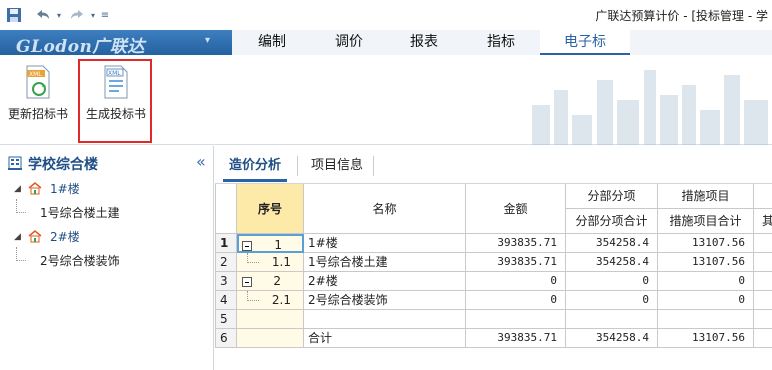 The width and height of the screenshot is (772, 370). What do you see at coordinates (80, 47) in the screenshot?
I see `logo-text: GLodon广联达` at bounding box center [80, 47].